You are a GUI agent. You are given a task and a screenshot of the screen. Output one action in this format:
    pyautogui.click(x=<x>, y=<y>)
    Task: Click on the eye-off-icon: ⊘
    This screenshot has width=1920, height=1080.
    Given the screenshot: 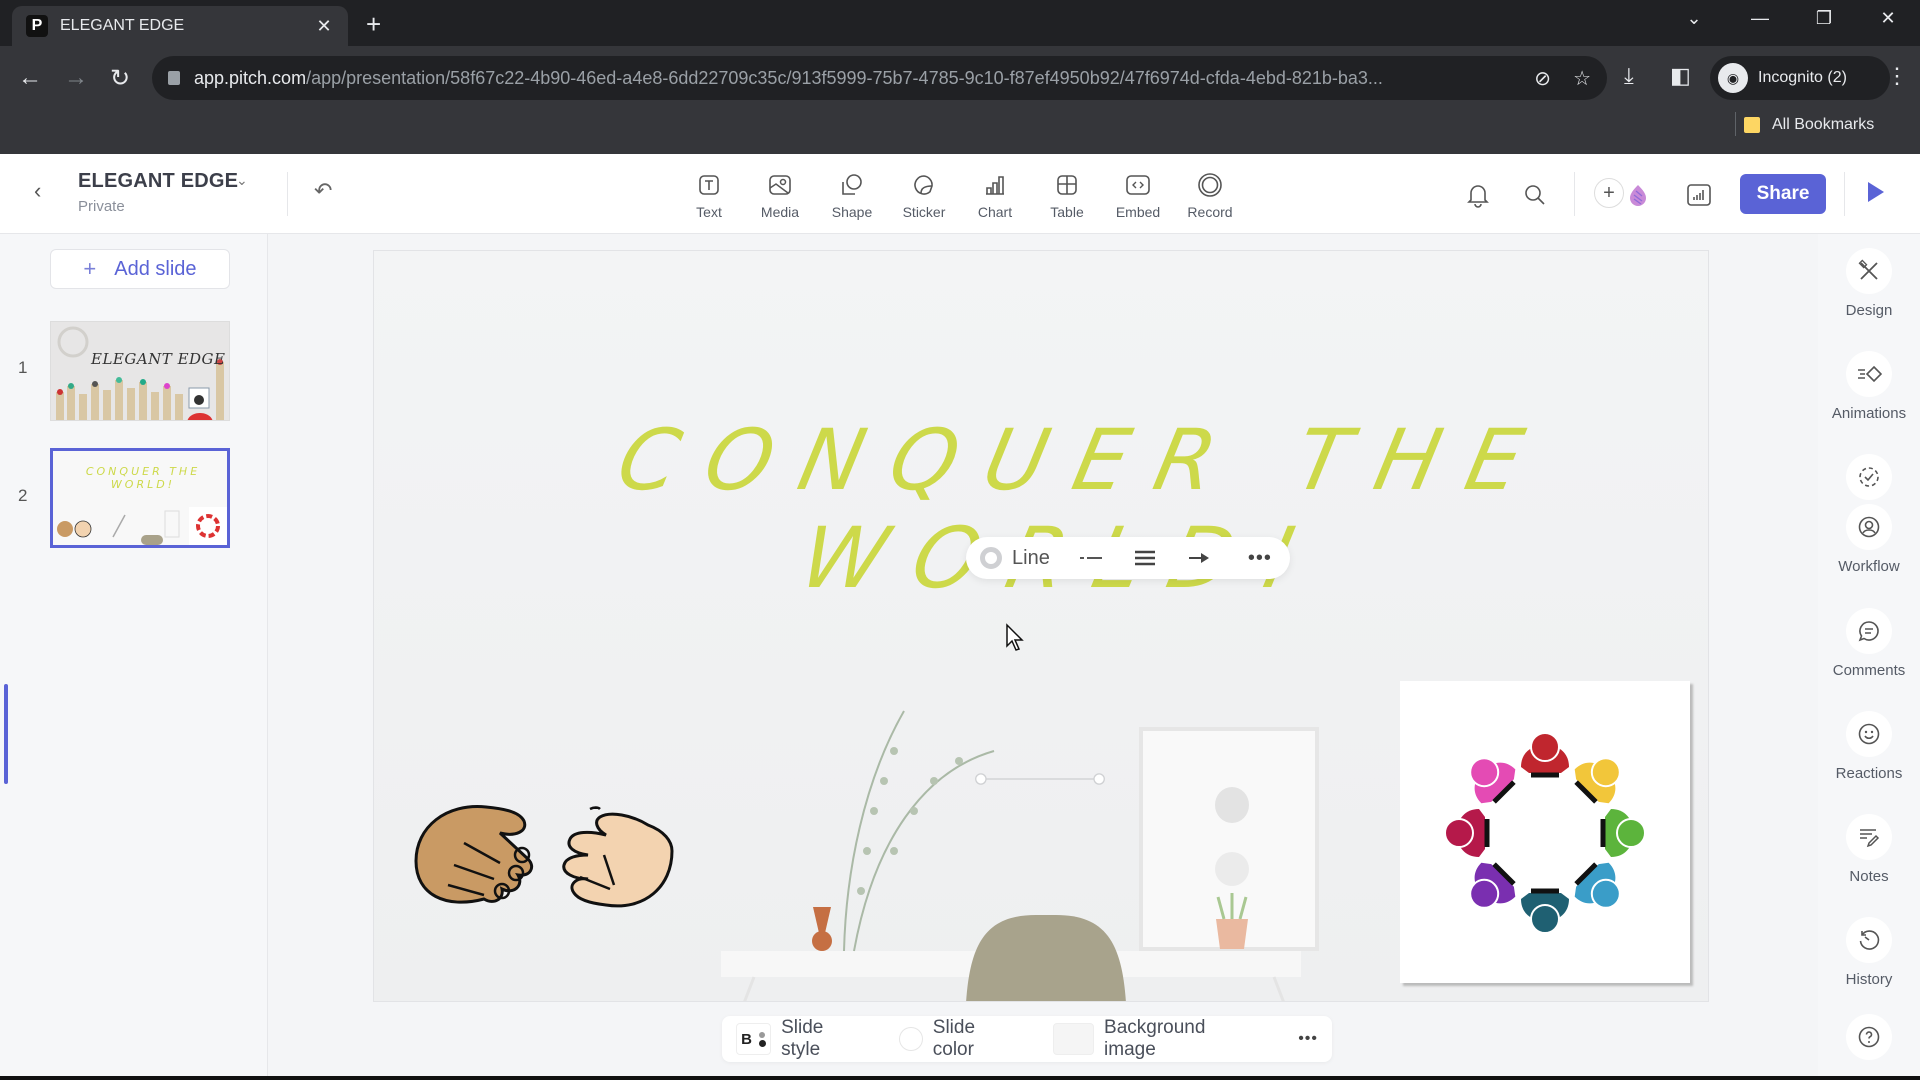 What is the action you would take?
    pyautogui.click(x=1542, y=78)
    